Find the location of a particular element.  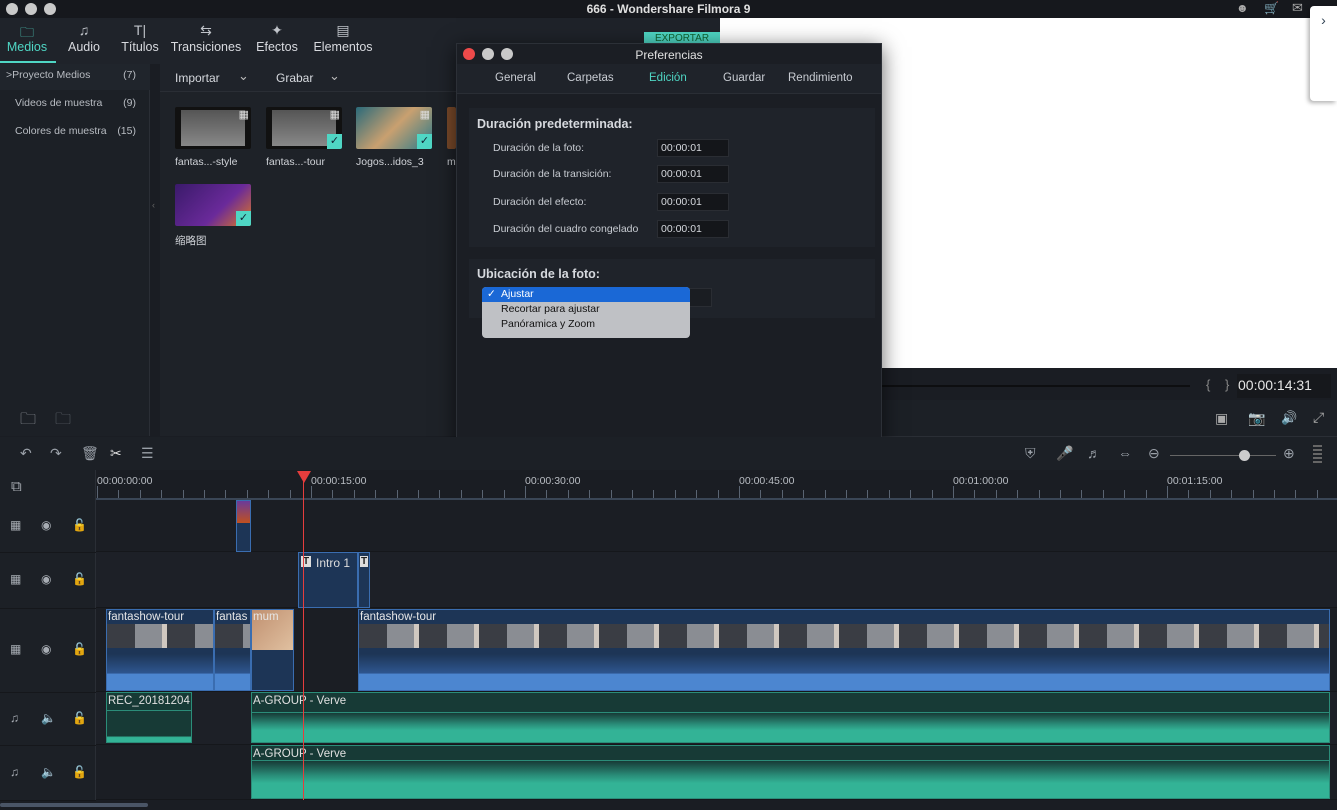

timeline-zoom-slider is located at coordinates (1223, 455).